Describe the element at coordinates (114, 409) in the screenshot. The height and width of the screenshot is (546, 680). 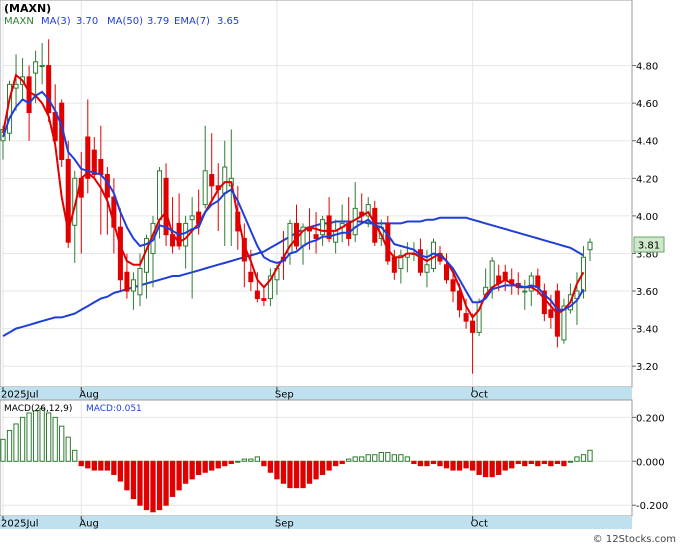
I see `macd-value-label: MACD:0.051` at that location.